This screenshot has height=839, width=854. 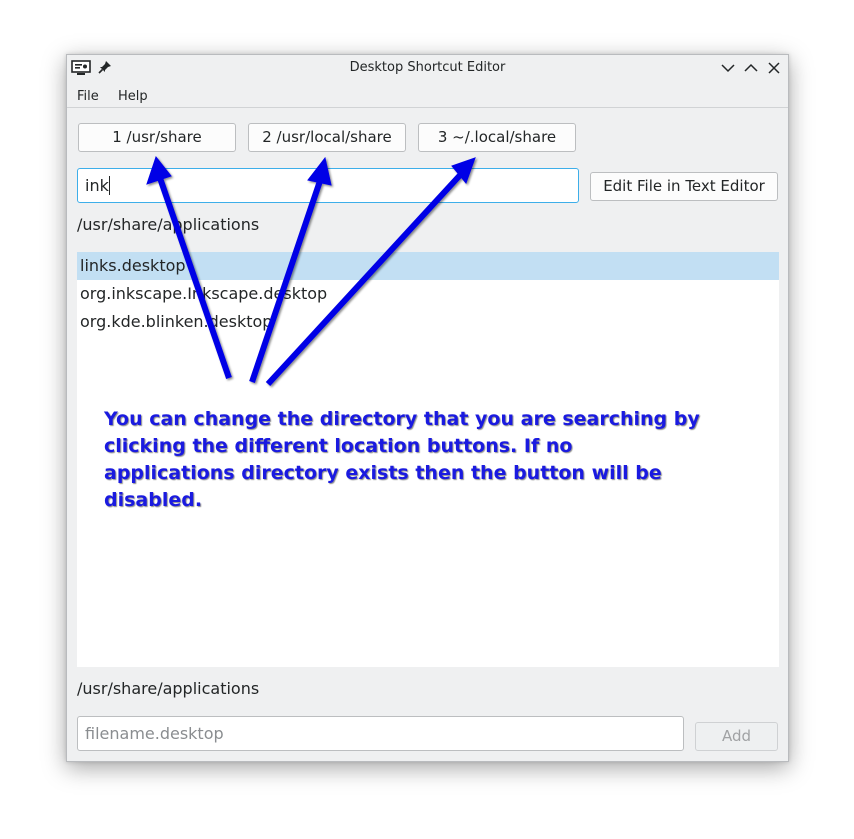 What do you see at coordinates (428, 266) in the screenshot?
I see `list-item: links.desktop` at bounding box center [428, 266].